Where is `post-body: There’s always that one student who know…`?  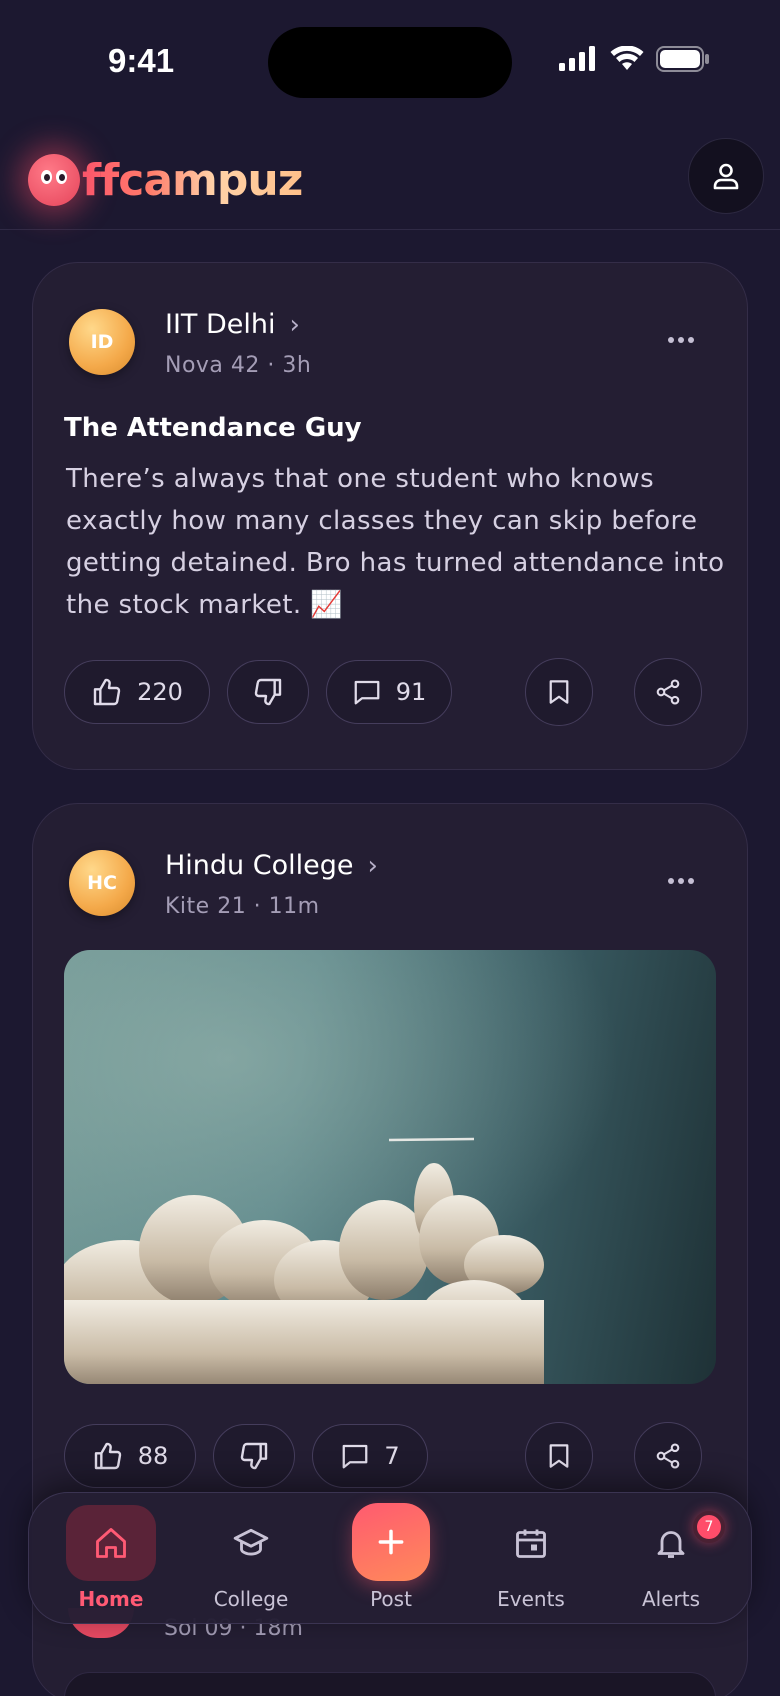
post-body: There’s always that one student who know… is located at coordinates (395, 542).